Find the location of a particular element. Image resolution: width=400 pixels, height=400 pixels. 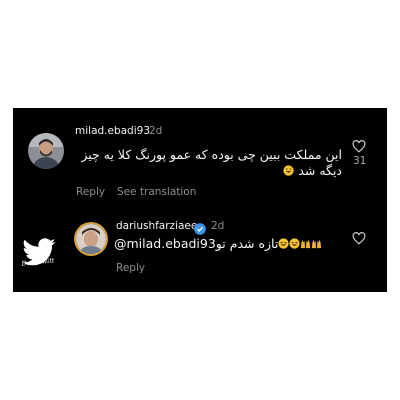

comment2-mention: @milad.ebadi93 is located at coordinates (165, 243).